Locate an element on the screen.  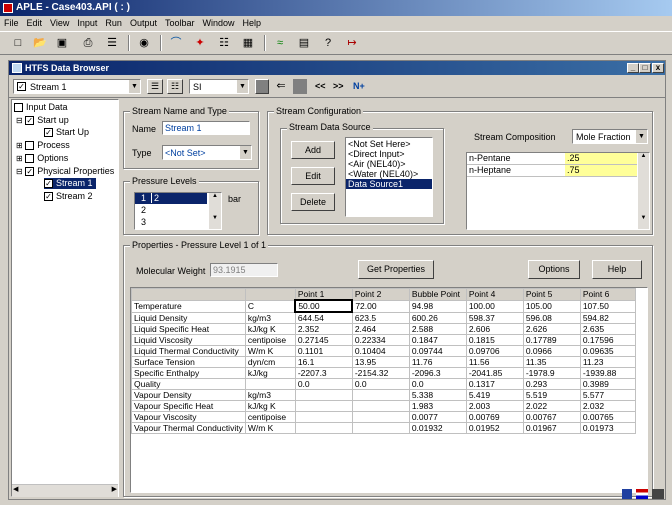
table-cell: 0.3989 is located at coordinates (607, 384).